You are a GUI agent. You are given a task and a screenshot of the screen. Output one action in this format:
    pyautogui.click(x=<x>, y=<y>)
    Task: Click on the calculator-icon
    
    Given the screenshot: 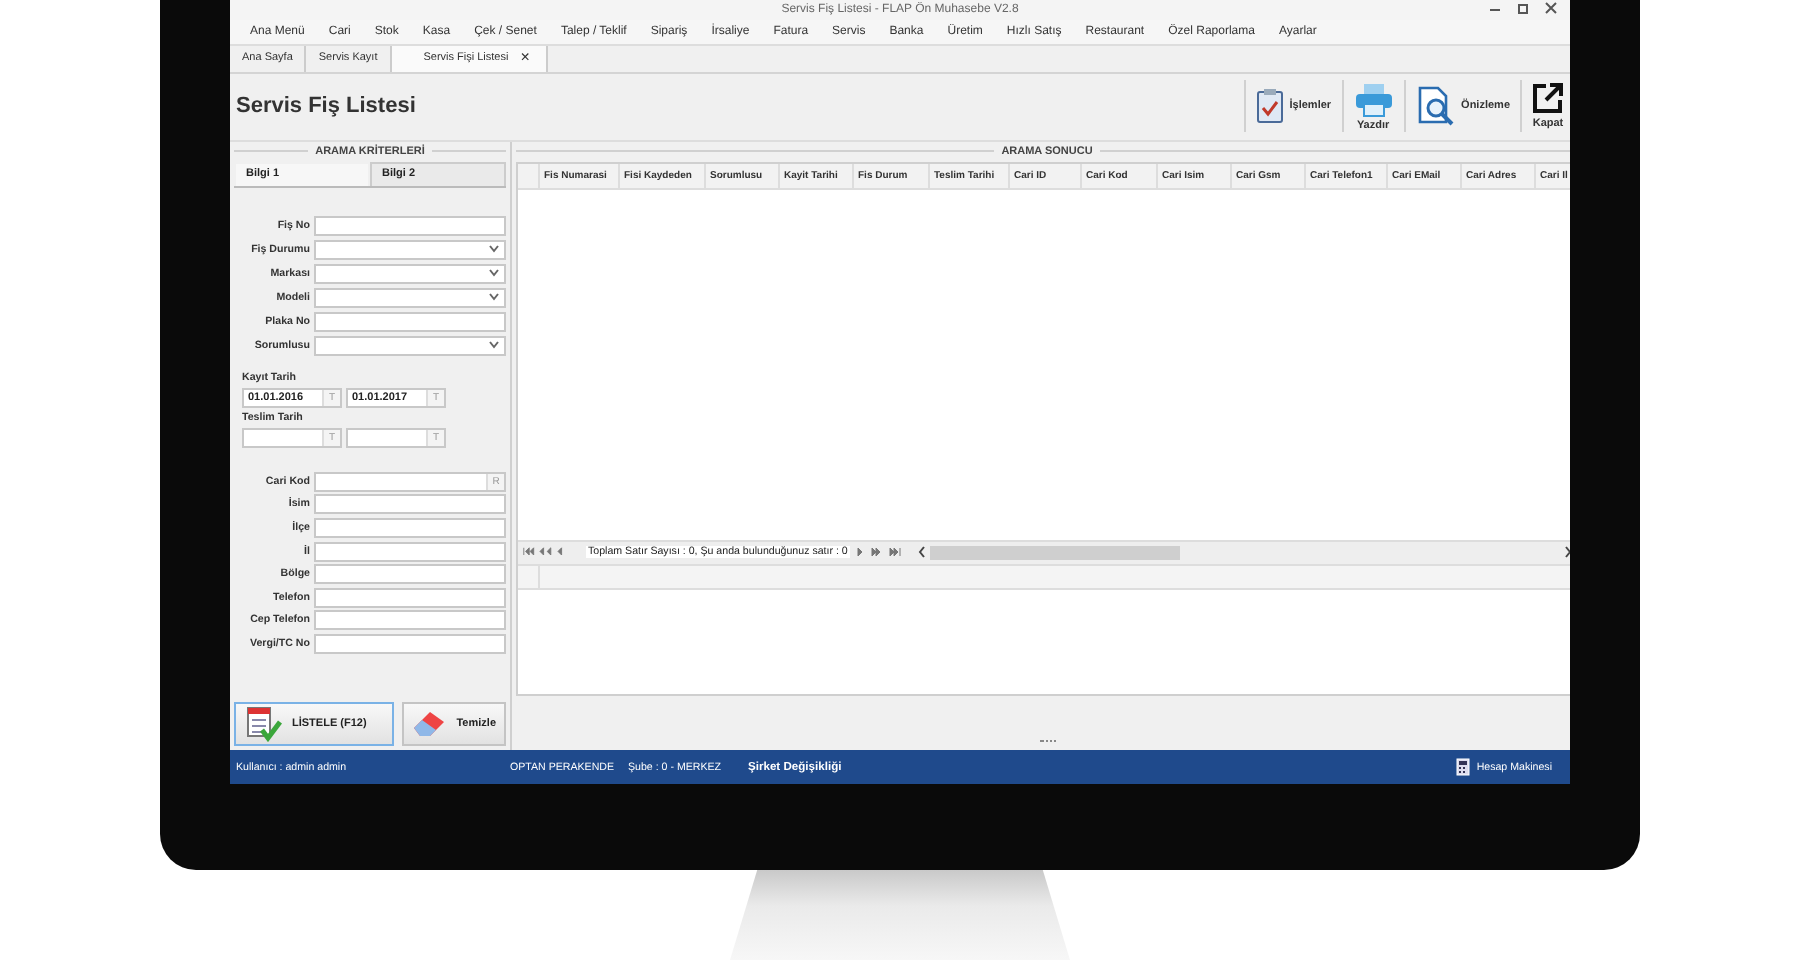 What is the action you would take?
    pyautogui.click(x=1463, y=767)
    